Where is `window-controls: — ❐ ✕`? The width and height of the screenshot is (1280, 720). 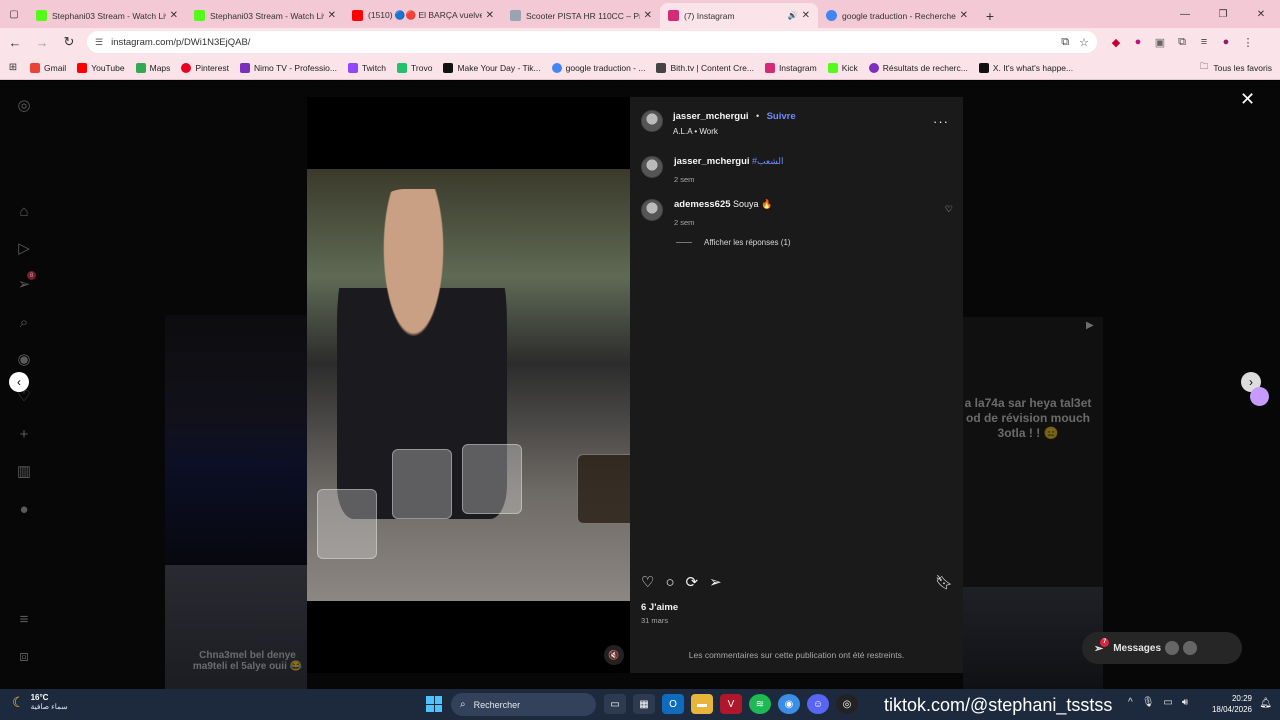
window-controls: — ❐ ✕ is located at coordinates (1223, 14).